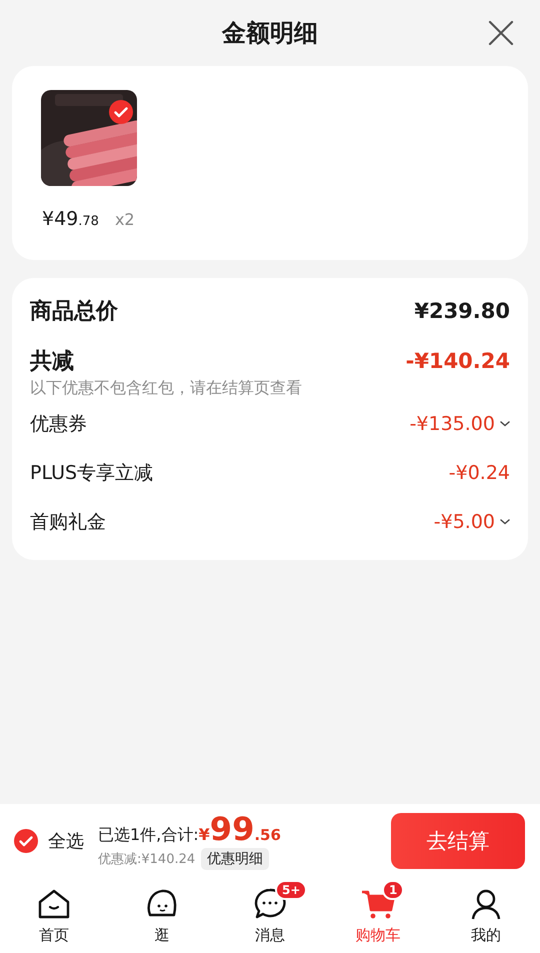 This screenshot has height=953, width=540. What do you see at coordinates (74, 312) in the screenshot?
I see `total-label: 商品总价` at bounding box center [74, 312].